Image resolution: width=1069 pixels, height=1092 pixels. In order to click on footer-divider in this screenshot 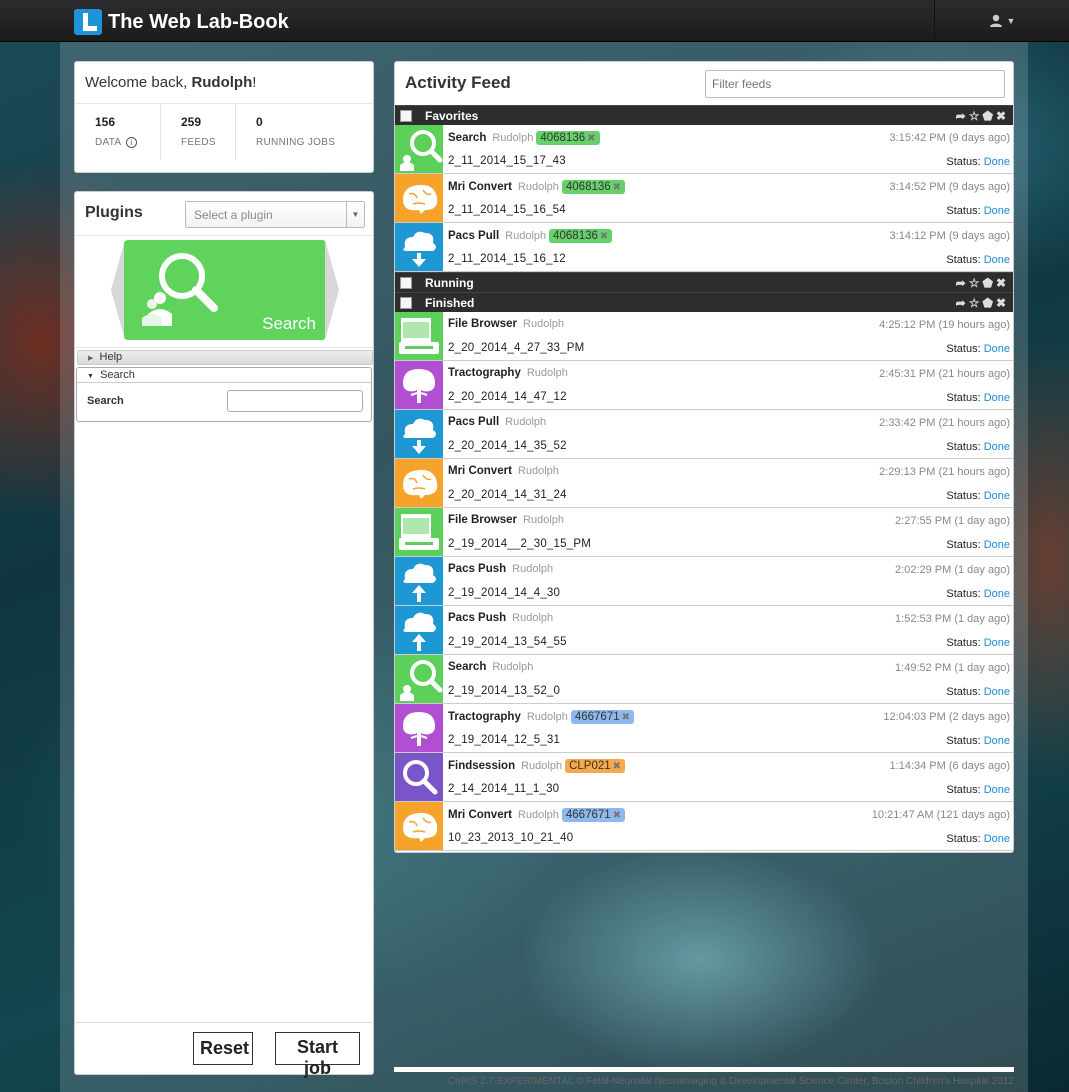, I will do `click(704, 1069)`.